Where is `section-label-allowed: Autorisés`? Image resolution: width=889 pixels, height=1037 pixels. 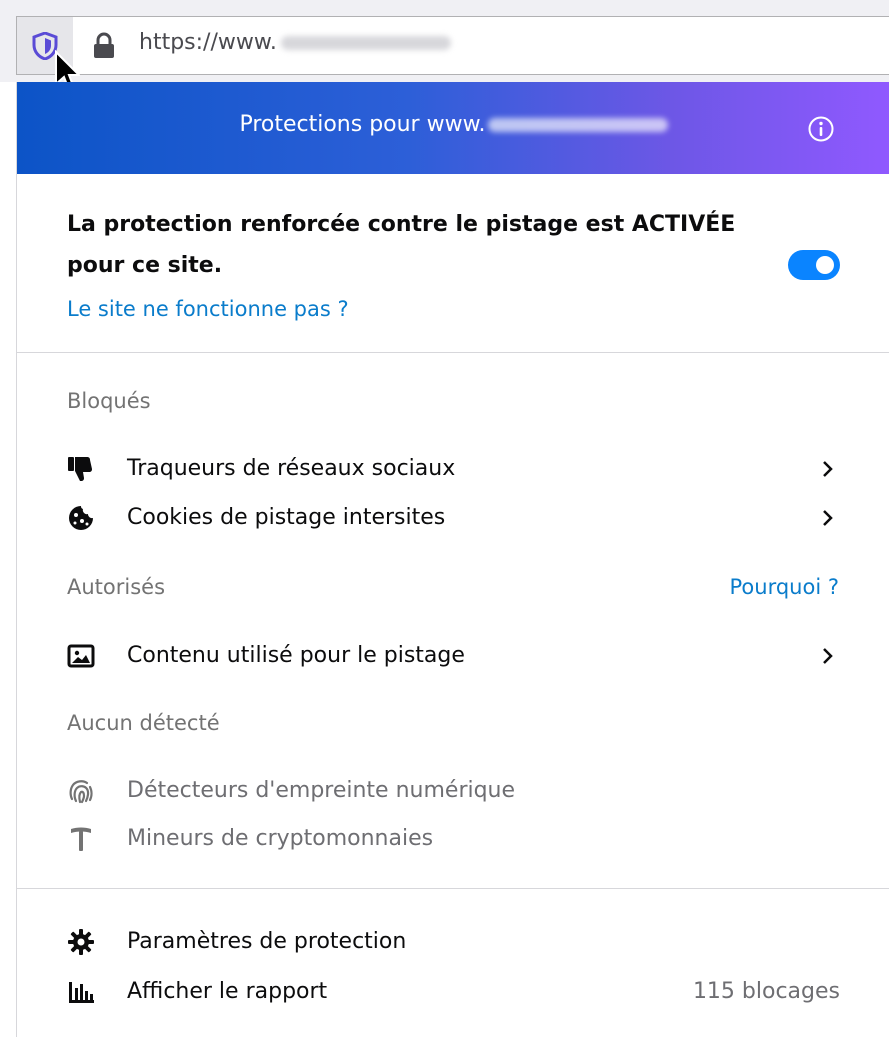
section-label-allowed: Autorisés is located at coordinates (116, 587).